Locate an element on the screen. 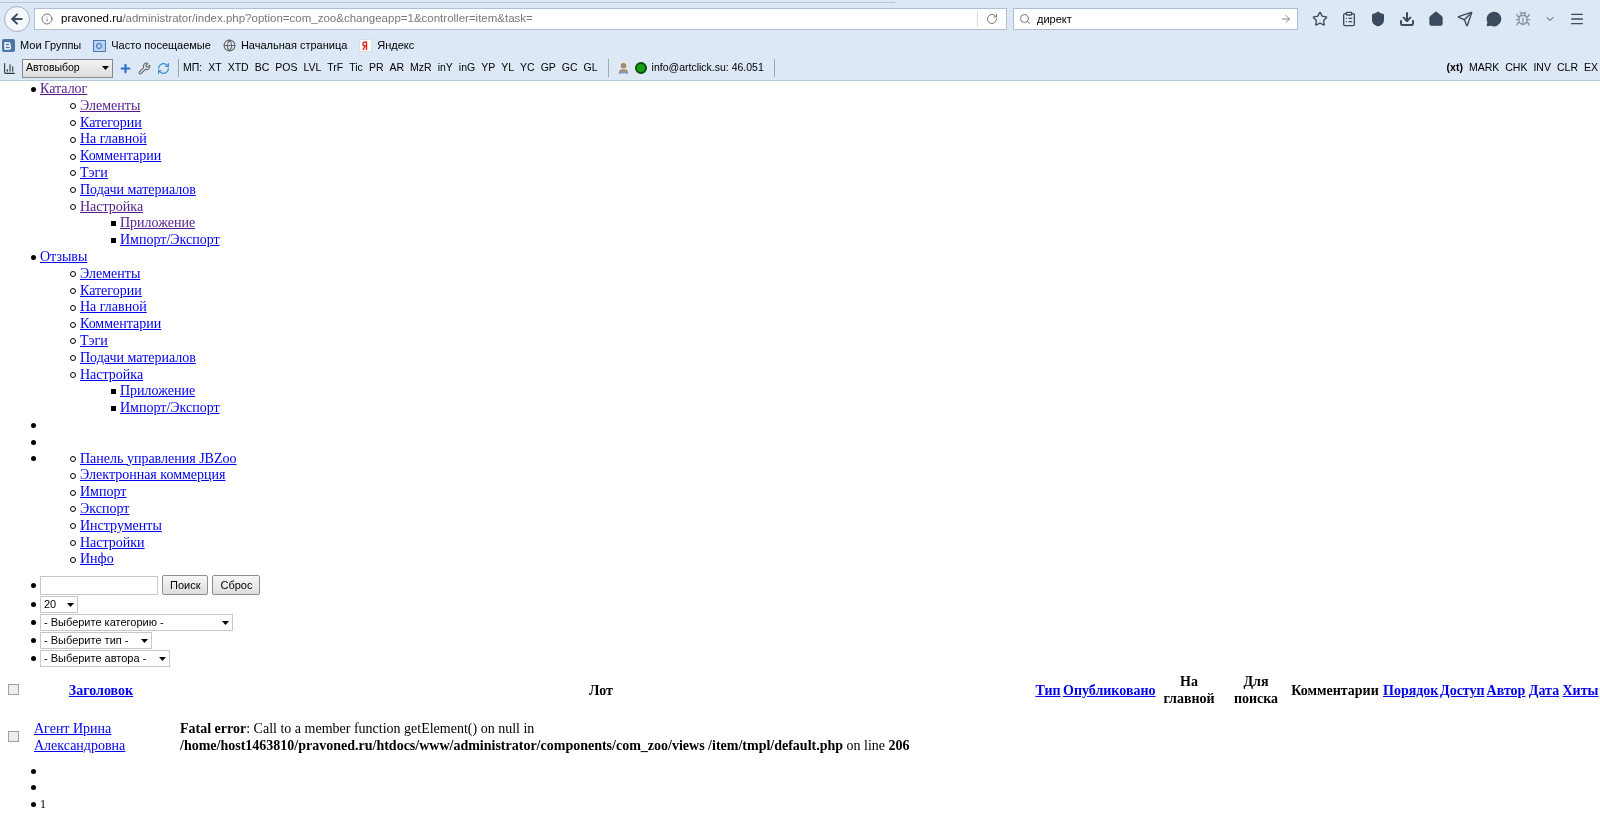 The height and width of the screenshot is (834, 1600). toolbar-item: GL is located at coordinates (590, 68).